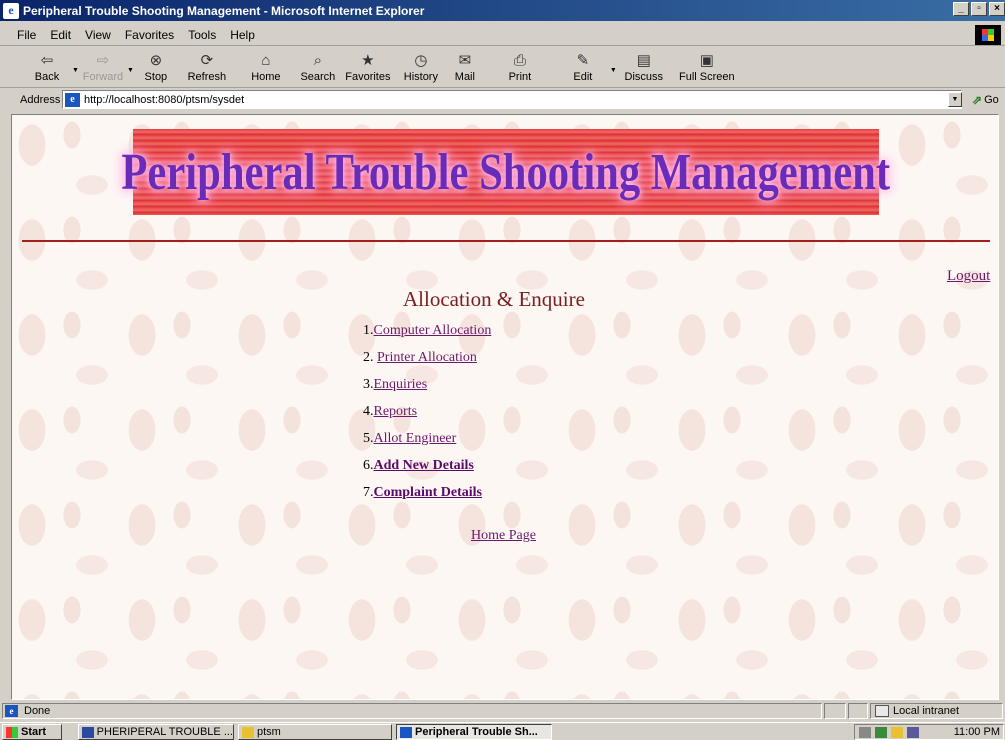 The image size is (1005, 740). I want to click on tray-app-icon, so click(913, 732).